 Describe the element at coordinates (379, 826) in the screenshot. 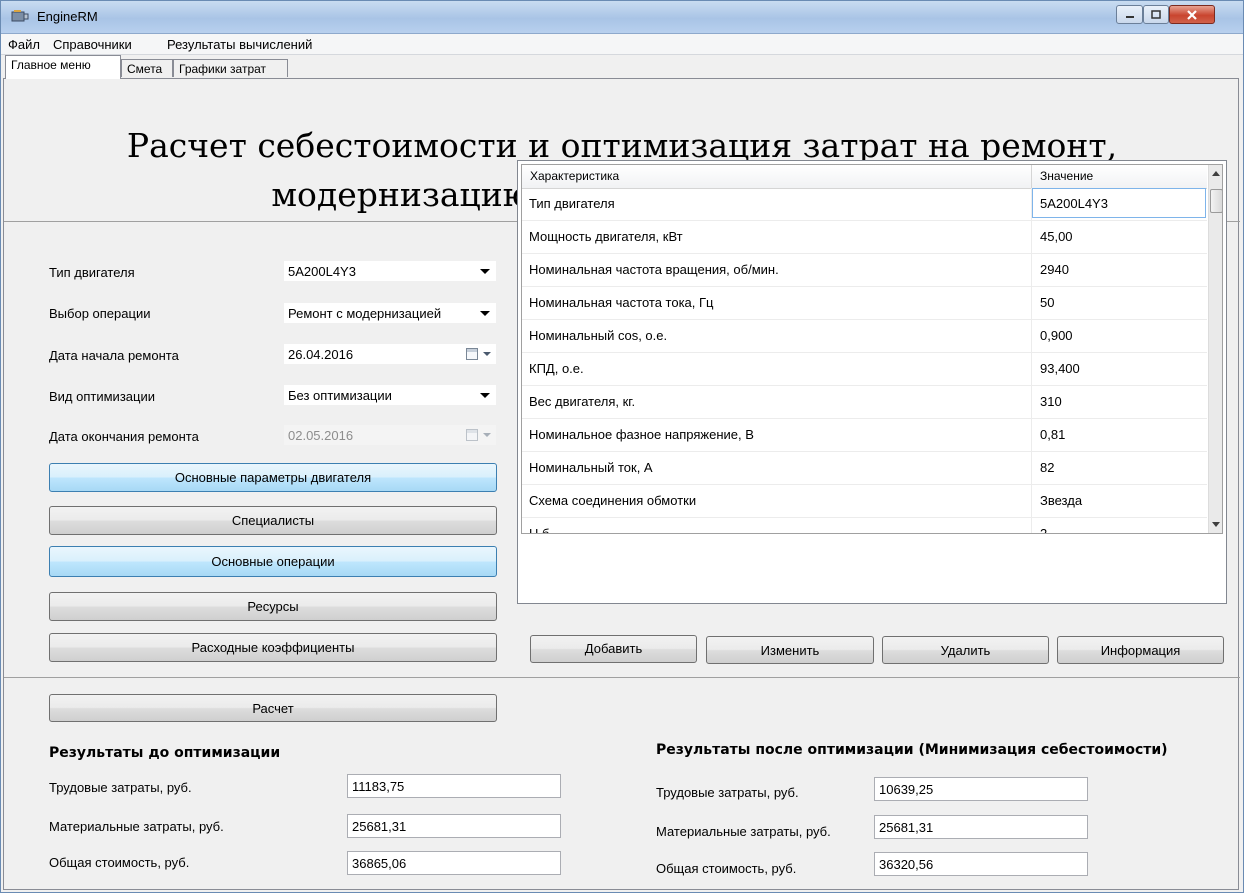

I see `material-before-value: 25681,31` at that location.